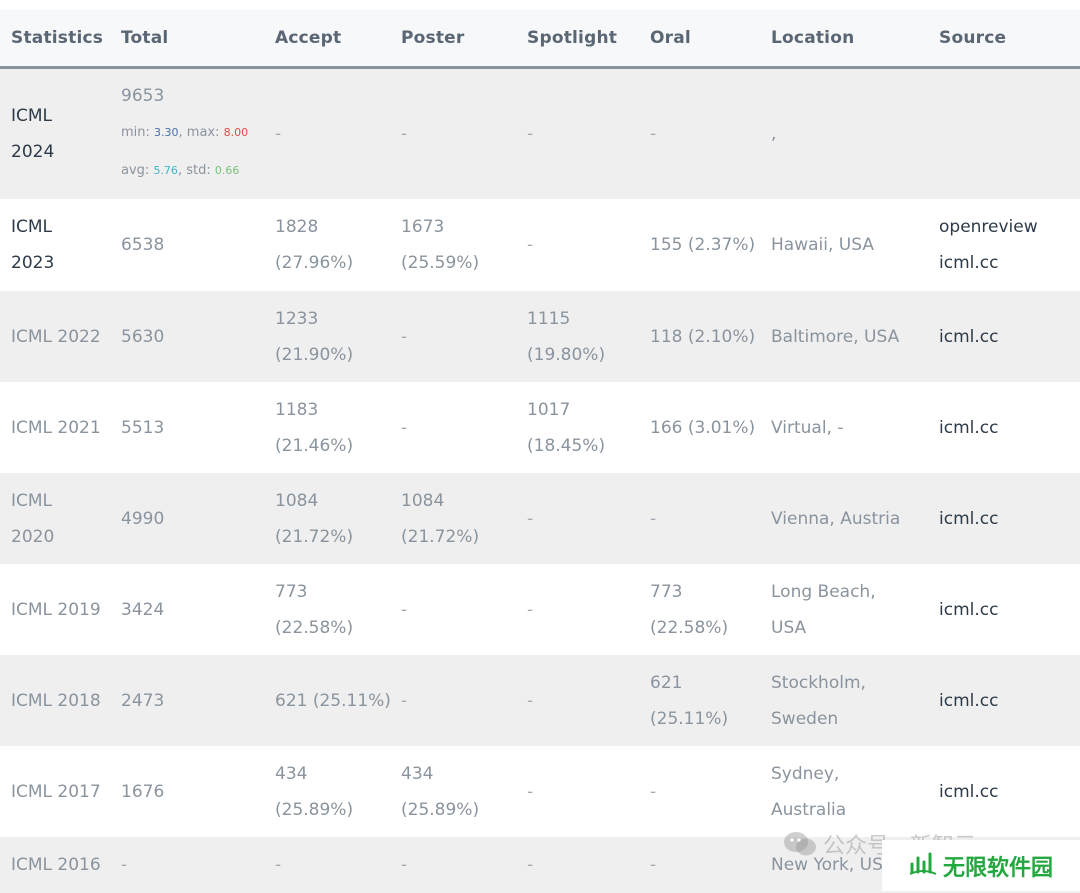  What do you see at coordinates (327, 518) in the screenshot?
I see `cell-accept: 1084 (21.72%)` at bounding box center [327, 518].